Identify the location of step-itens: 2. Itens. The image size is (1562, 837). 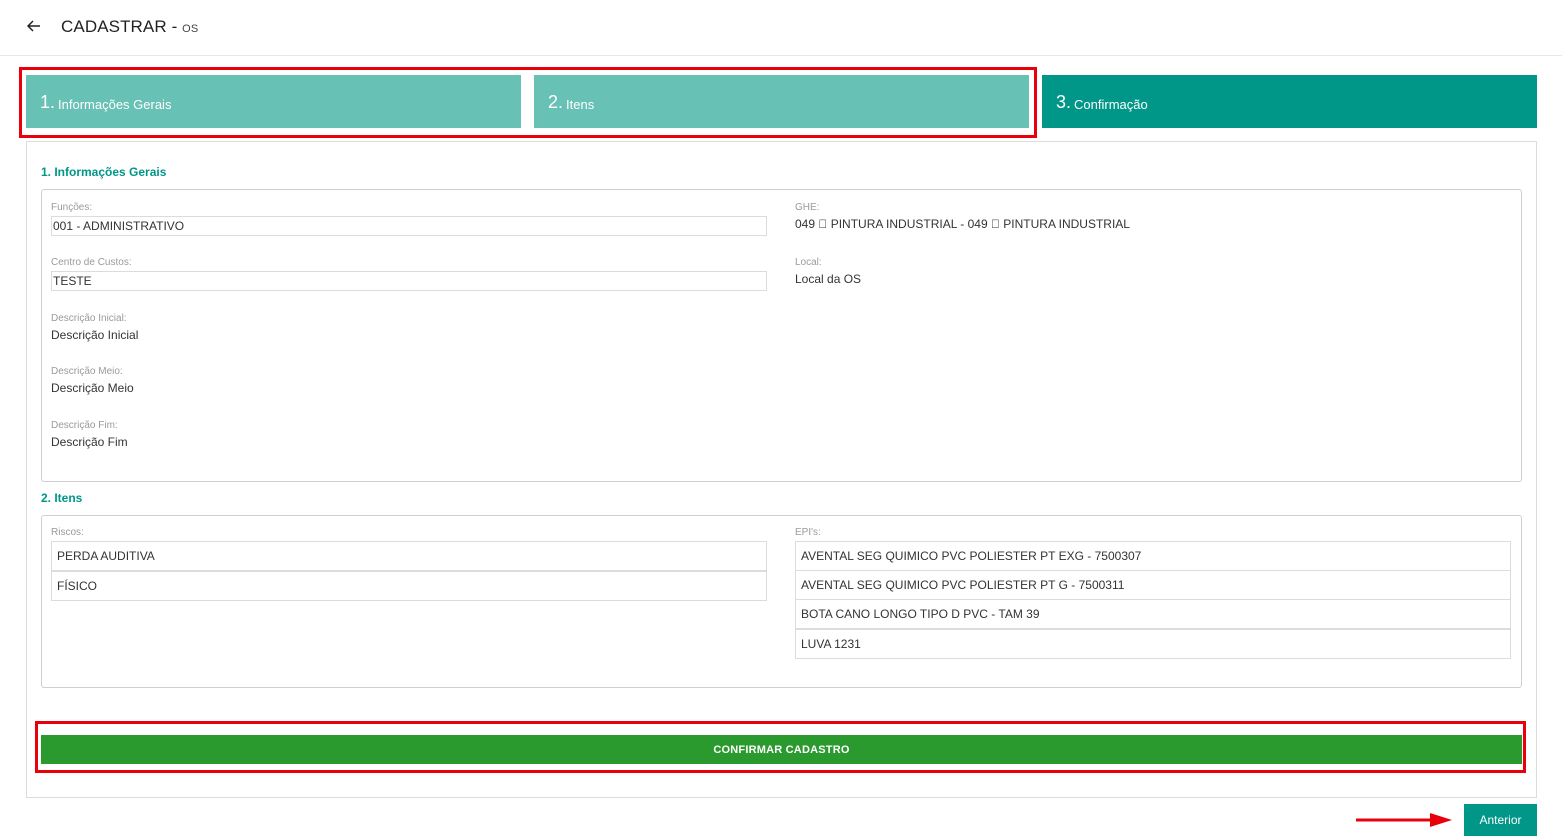
(781, 101).